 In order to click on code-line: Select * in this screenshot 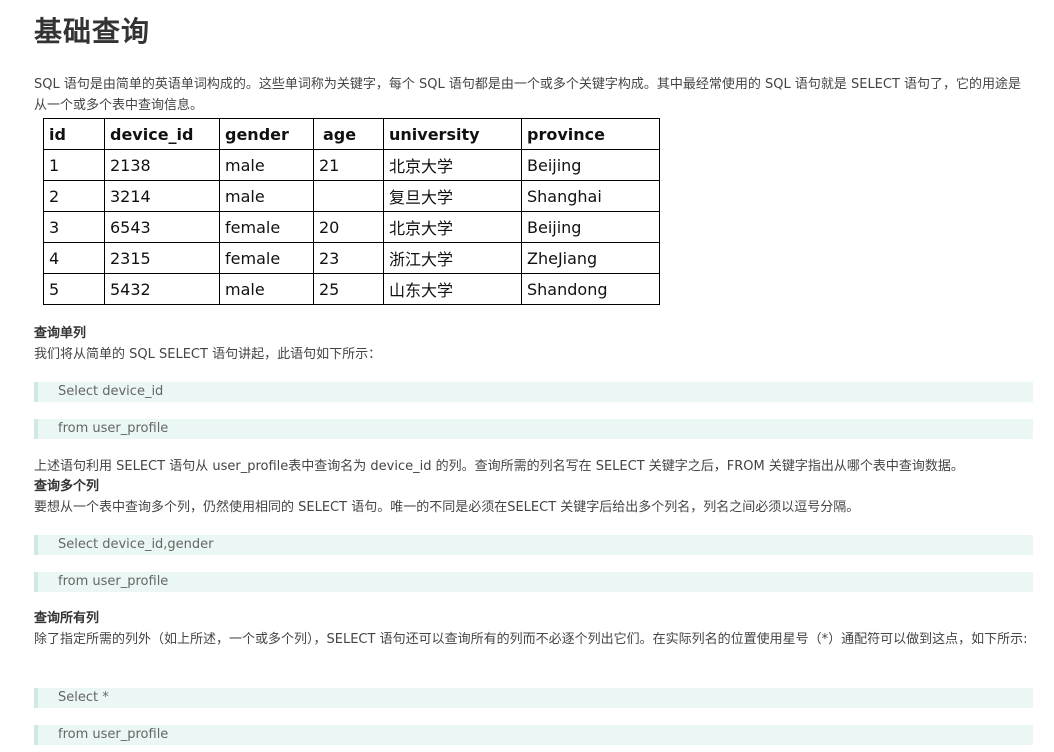, I will do `click(533, 698)`.